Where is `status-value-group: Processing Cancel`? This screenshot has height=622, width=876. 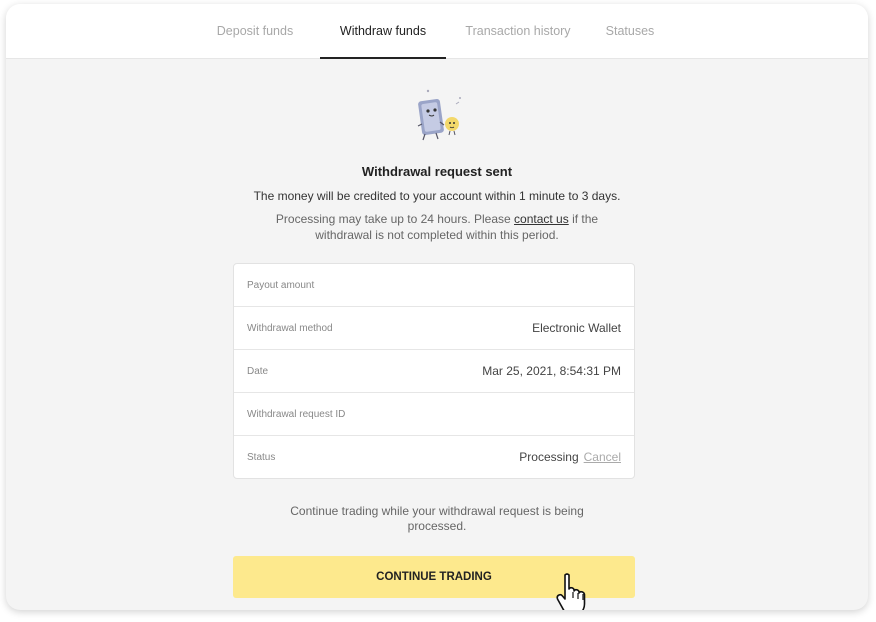 status-value-group: Processing Cancel is located at coordinates (570, 457).